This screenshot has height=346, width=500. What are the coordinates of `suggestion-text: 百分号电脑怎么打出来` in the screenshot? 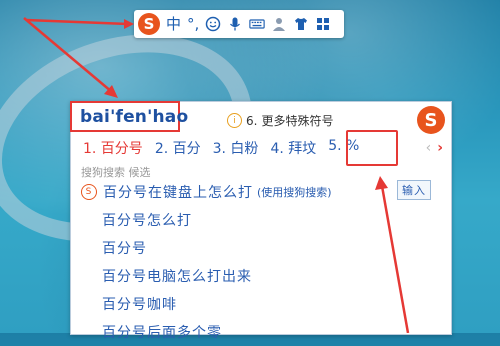 It's located at (177, 277).